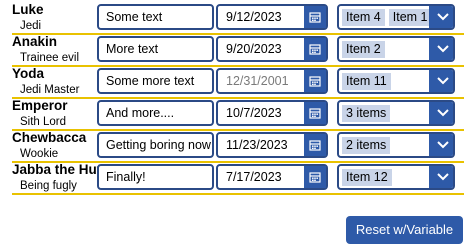 This screenshot has height=251, width=474. I want to click on selected-item-chip: Item 4, so click(363, 17).